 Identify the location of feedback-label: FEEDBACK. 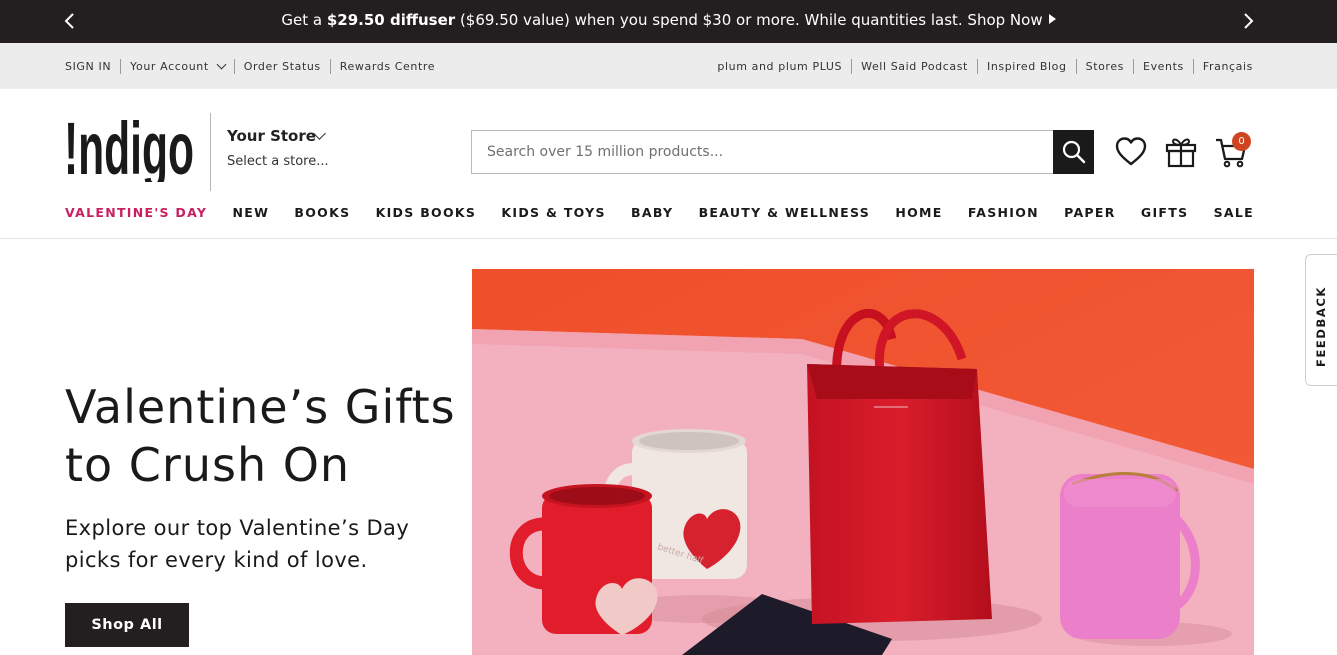
(1321, 326).